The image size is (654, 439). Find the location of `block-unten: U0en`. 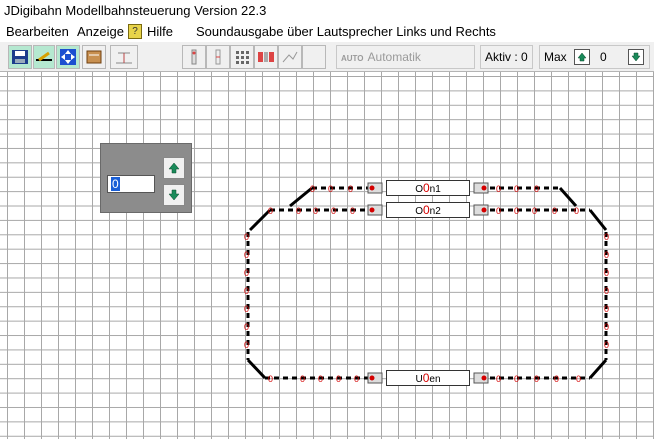

block-unten: U0en is located at coordinates (428, 378).